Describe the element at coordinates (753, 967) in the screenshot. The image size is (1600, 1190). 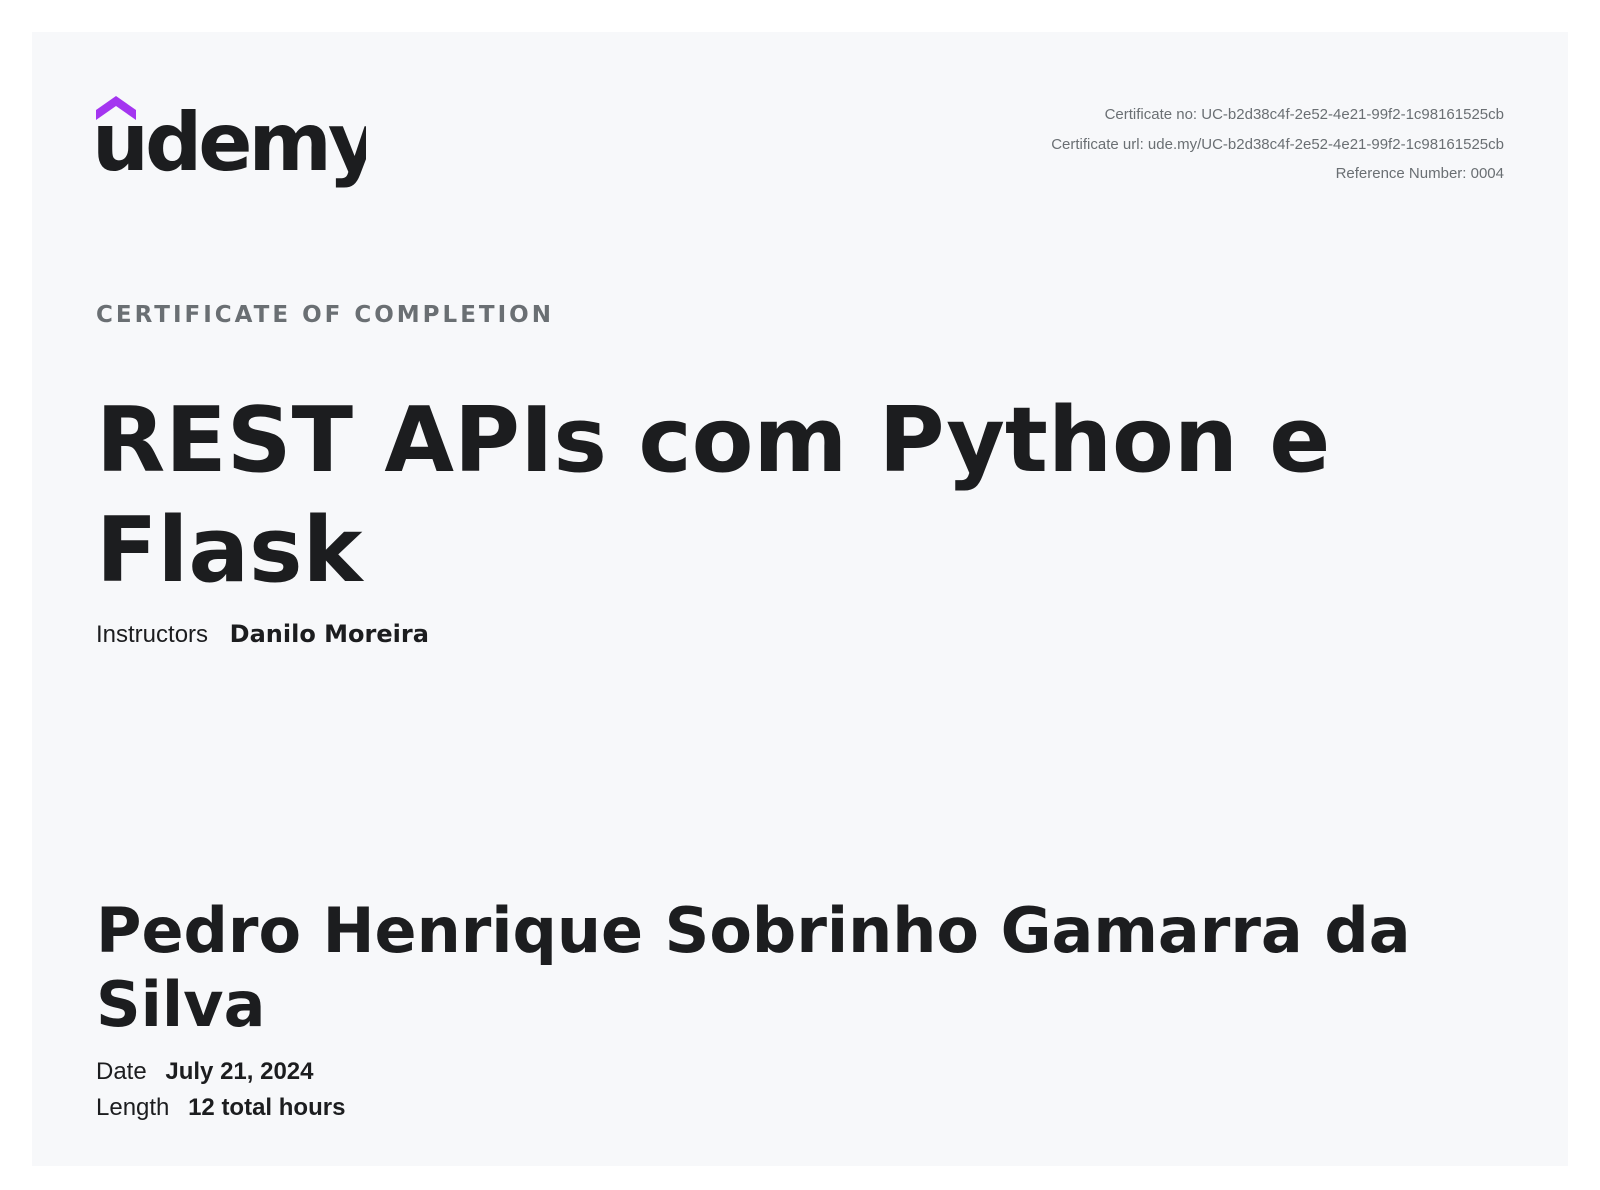
I see `student-name: Pedro Henrique Sobrinho Gamarra da Silva` at that location.